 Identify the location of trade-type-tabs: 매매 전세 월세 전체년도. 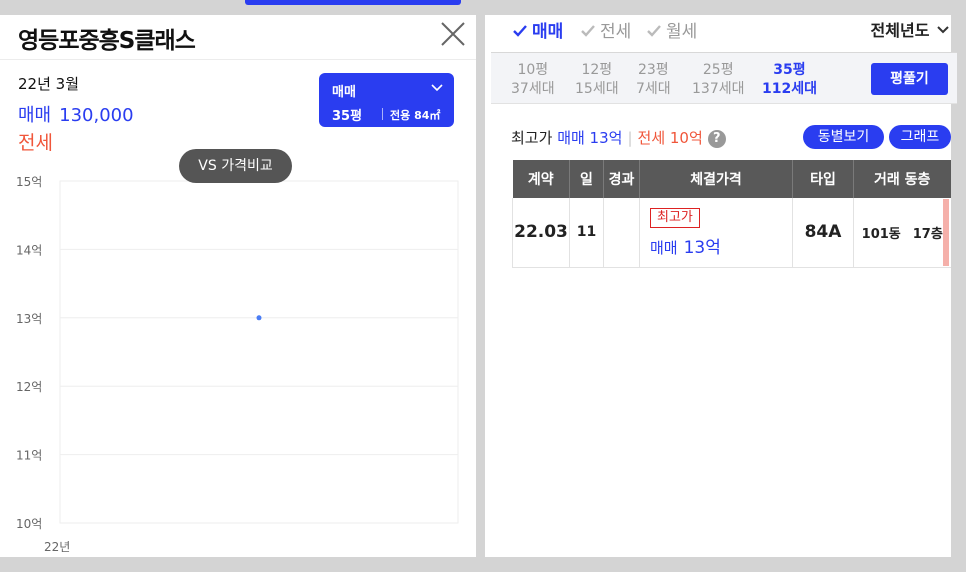
(718, 34).